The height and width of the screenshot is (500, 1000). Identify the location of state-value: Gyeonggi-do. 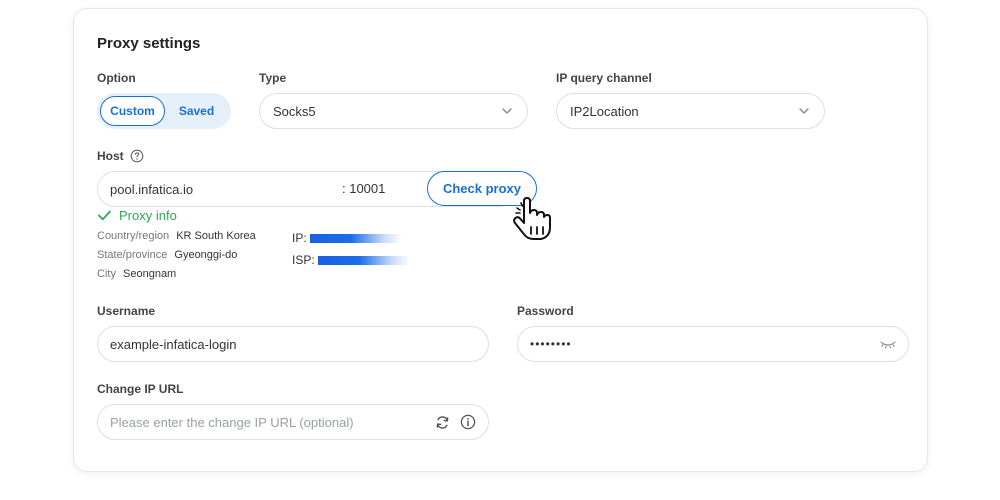
(206, 255).